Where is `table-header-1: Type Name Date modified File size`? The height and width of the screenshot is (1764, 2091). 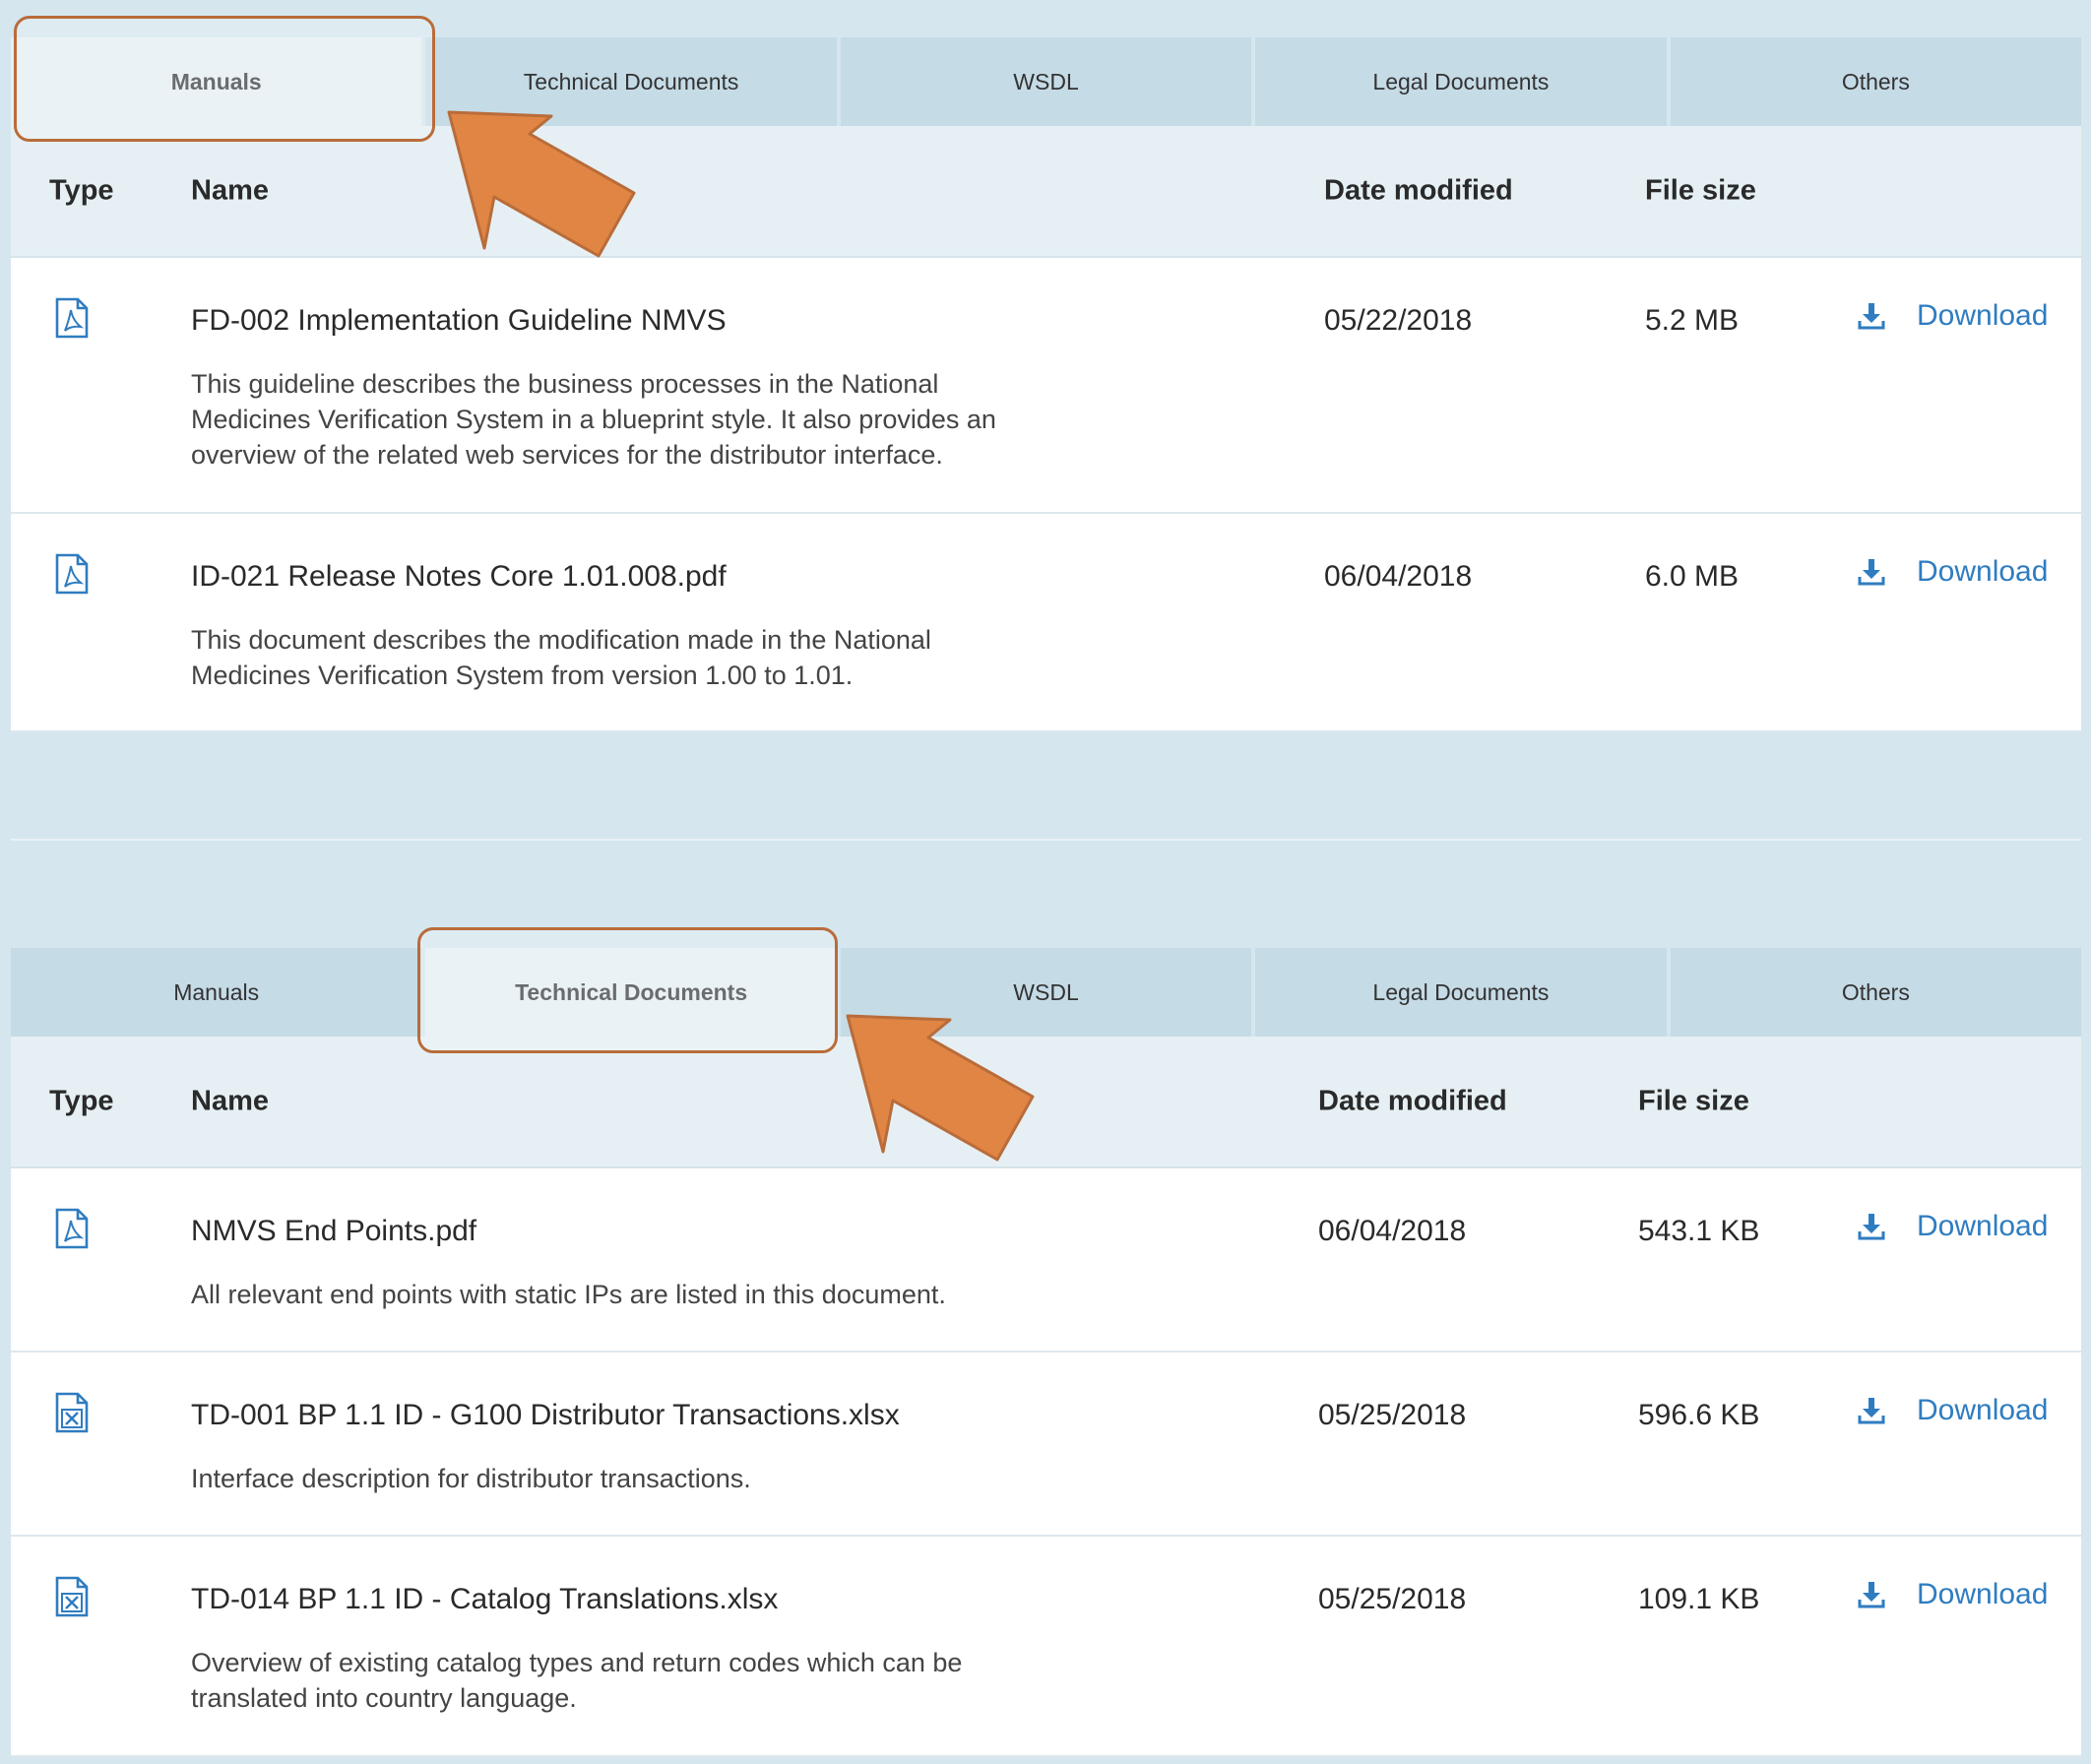
table-header-1: Type Name Date modified File size is located at coordinates (1046, 192).